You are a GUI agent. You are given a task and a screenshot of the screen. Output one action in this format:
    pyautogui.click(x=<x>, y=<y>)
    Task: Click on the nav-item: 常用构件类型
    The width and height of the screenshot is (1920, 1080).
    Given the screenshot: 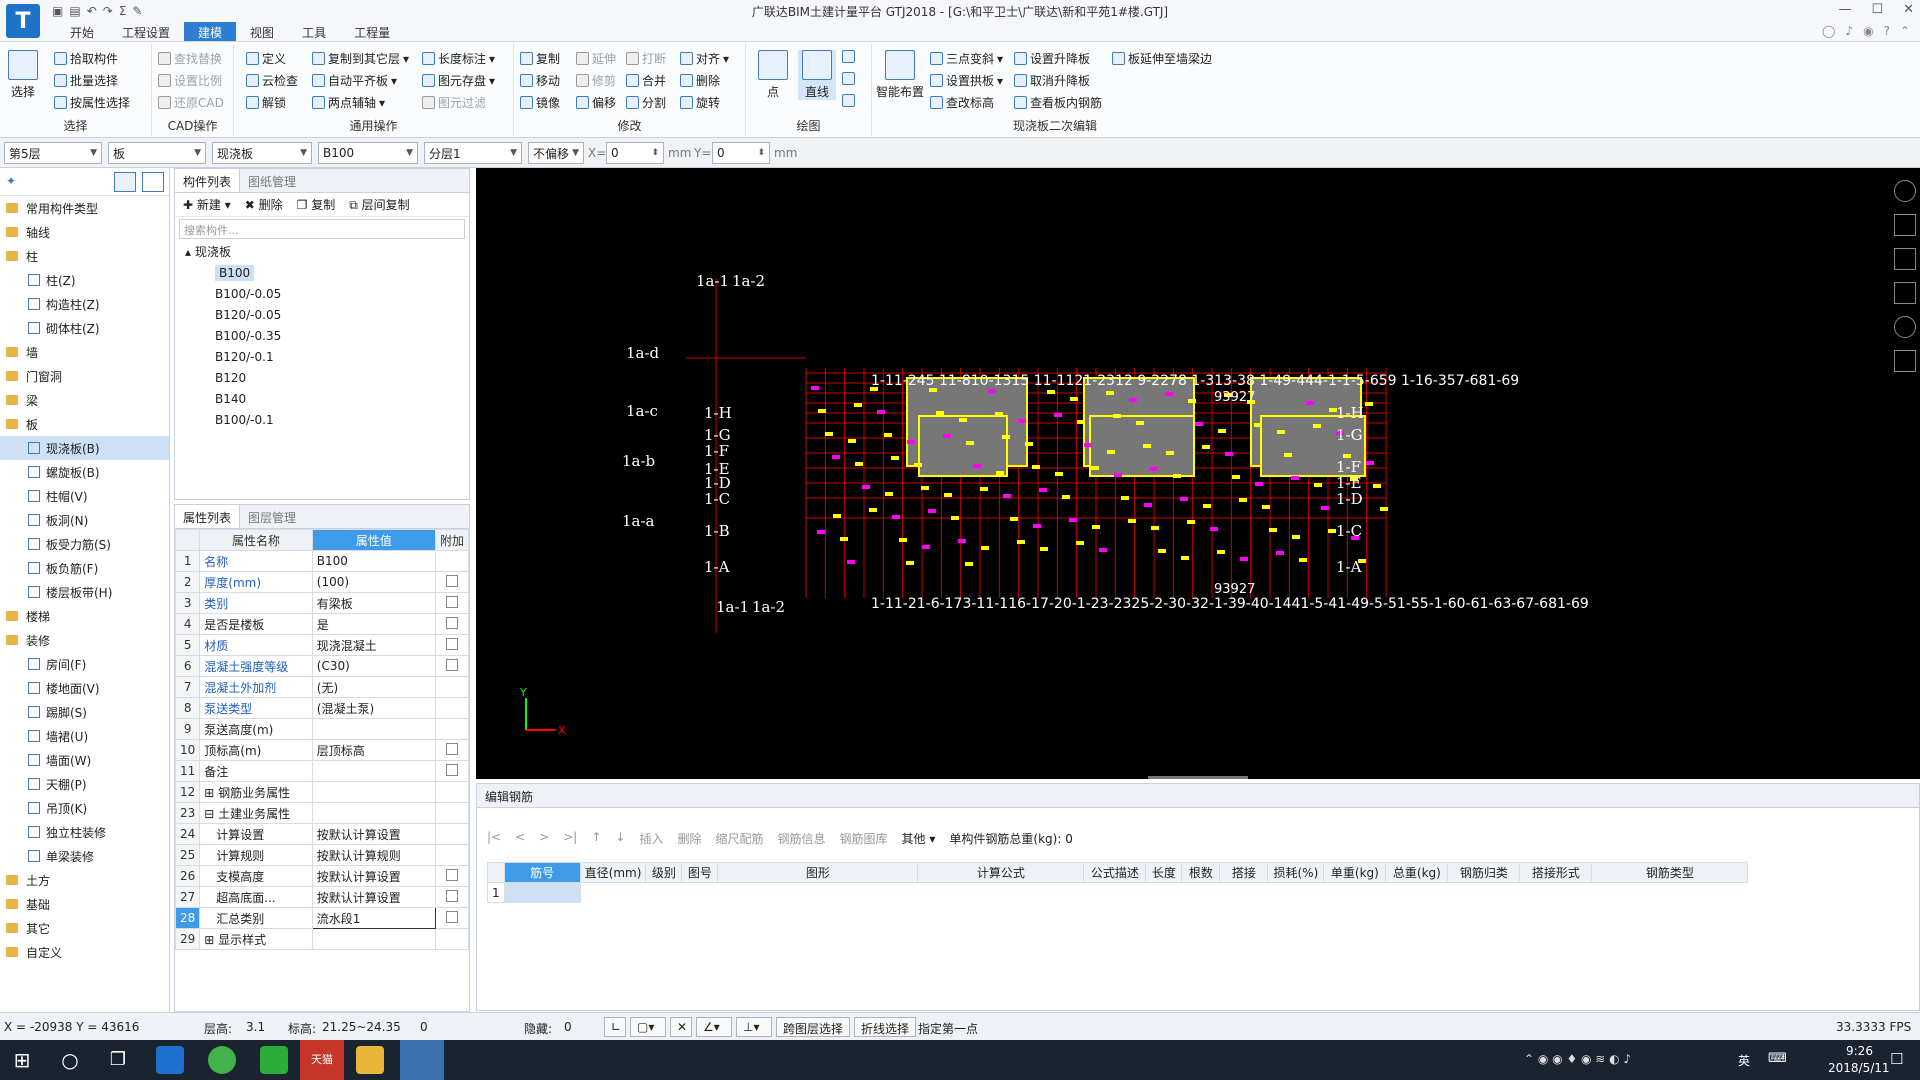 What is the action you would take?
    pyautogui.click(x=84, y=208)
    